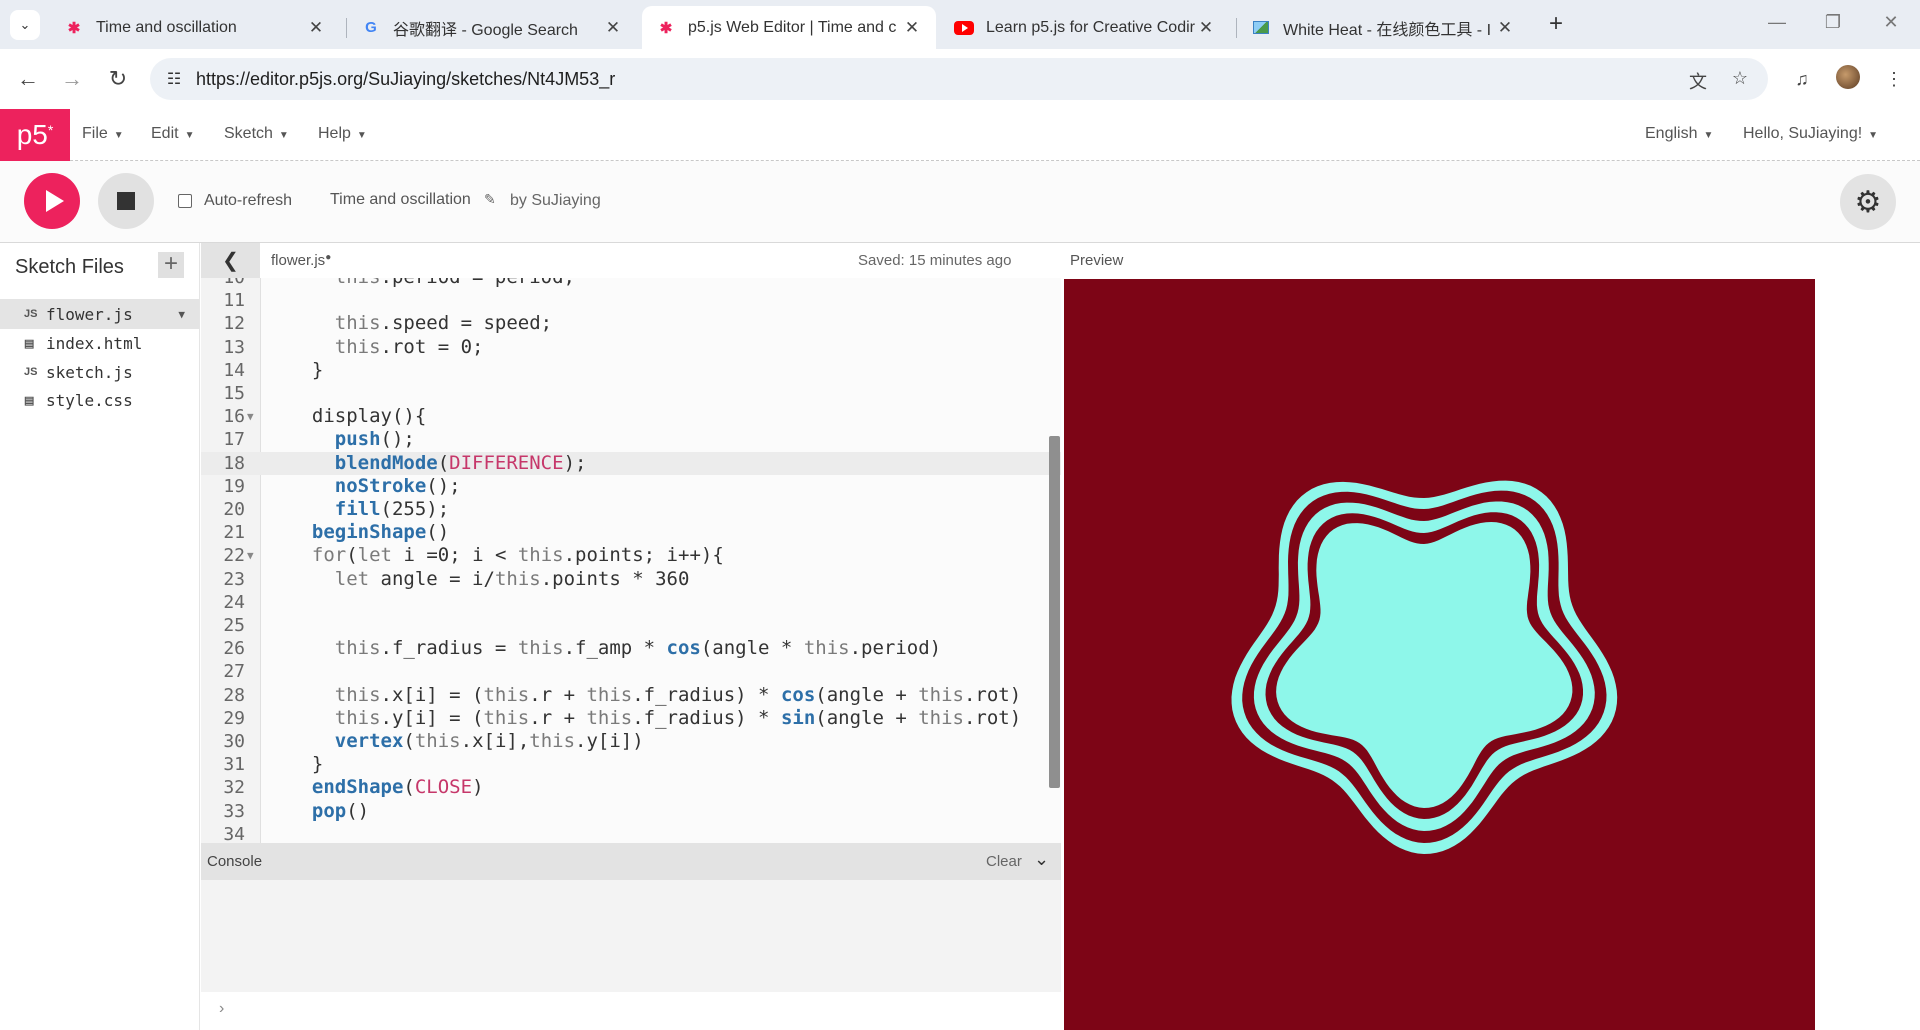  Describe the element at coordinates (397, 787) in the screenshot. I see `code-text: endShape(CLOSE)` at that location.